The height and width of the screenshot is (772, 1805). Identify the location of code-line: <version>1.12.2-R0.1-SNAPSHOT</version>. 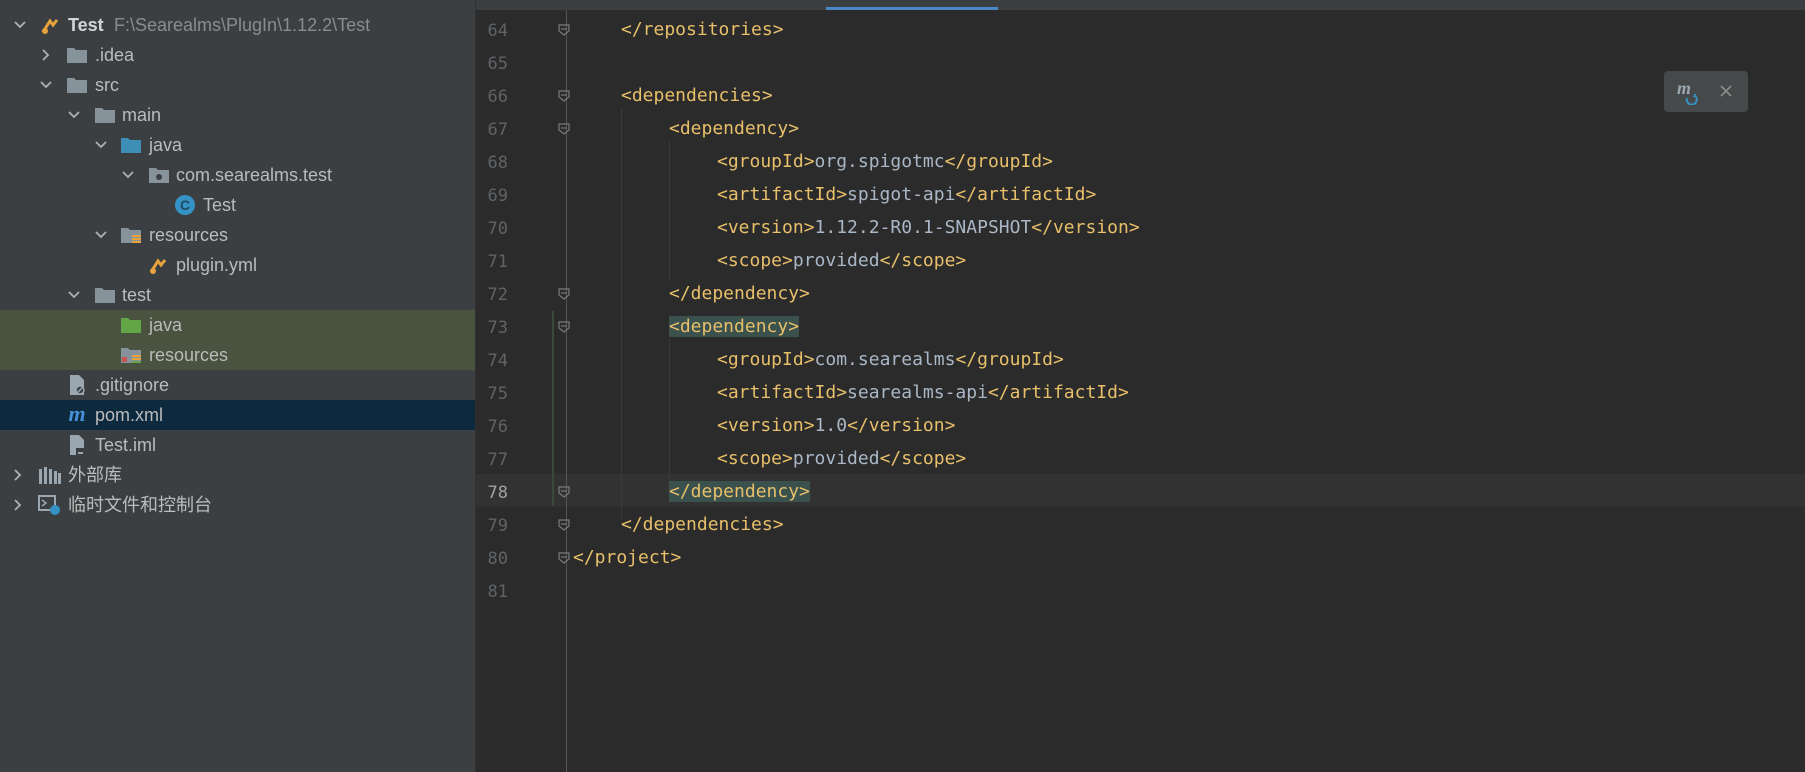
(928, 227).